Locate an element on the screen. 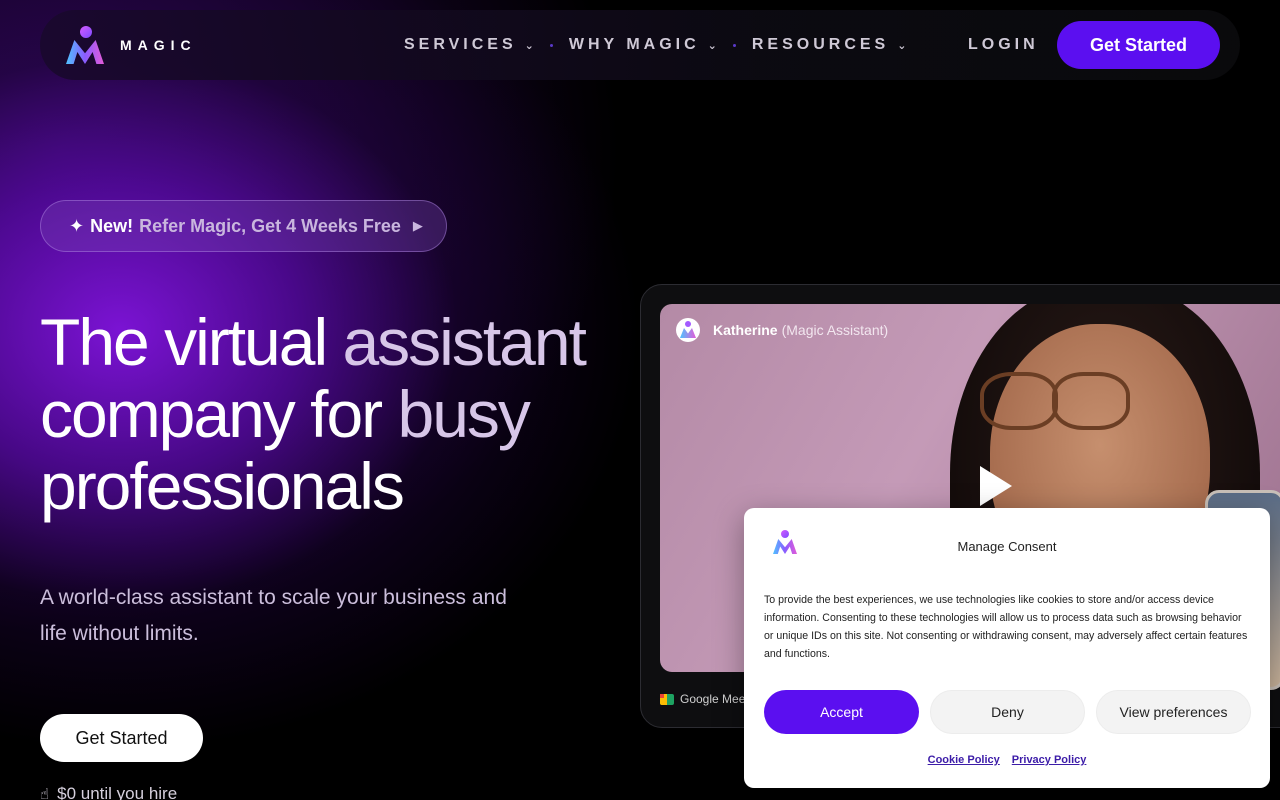  headline-part: busy is located at coordinates (464, 414).